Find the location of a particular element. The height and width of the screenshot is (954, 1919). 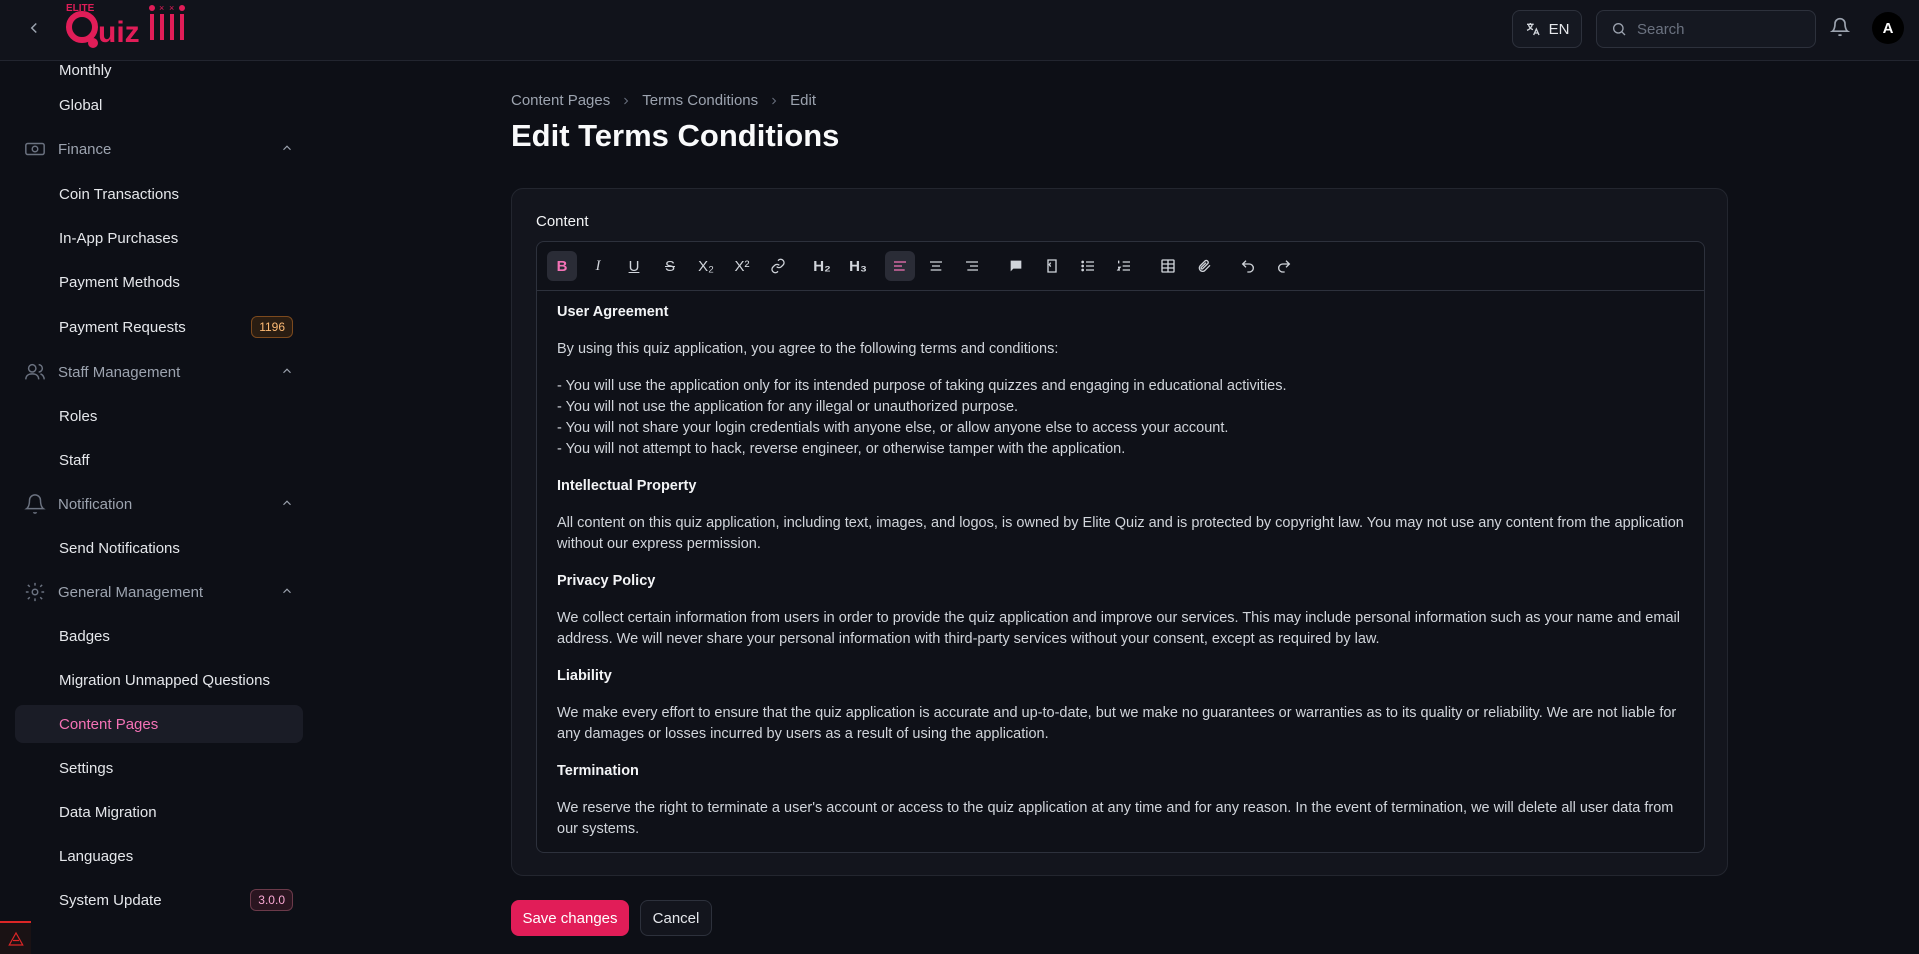

sidebar-item-payment-requests: Payment Requests 1196 is located at coordinates (159, 327).